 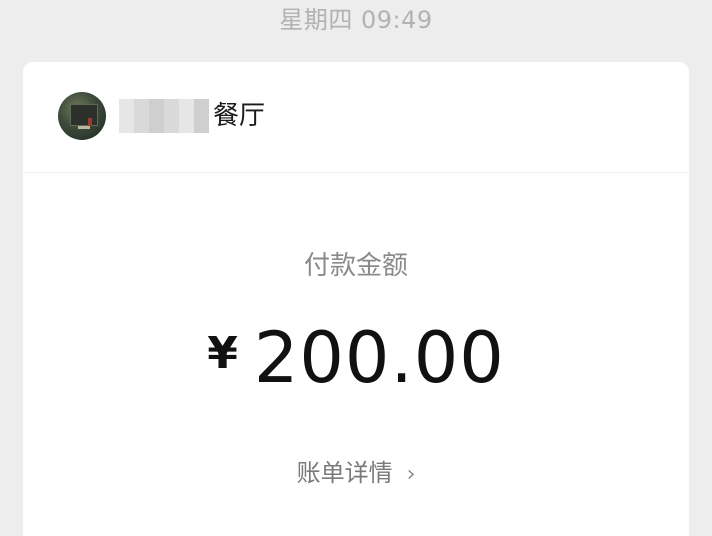 I want to click on merchant-name-row: 餐厅, so click(x=192, y=116).